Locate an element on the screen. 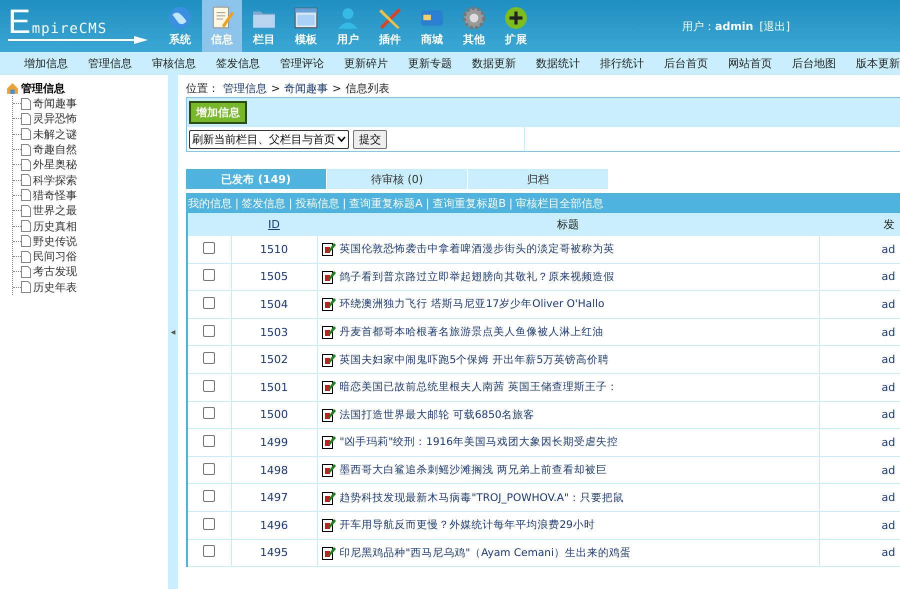  id-cell: 1504 is located at coordinates (274, 304).